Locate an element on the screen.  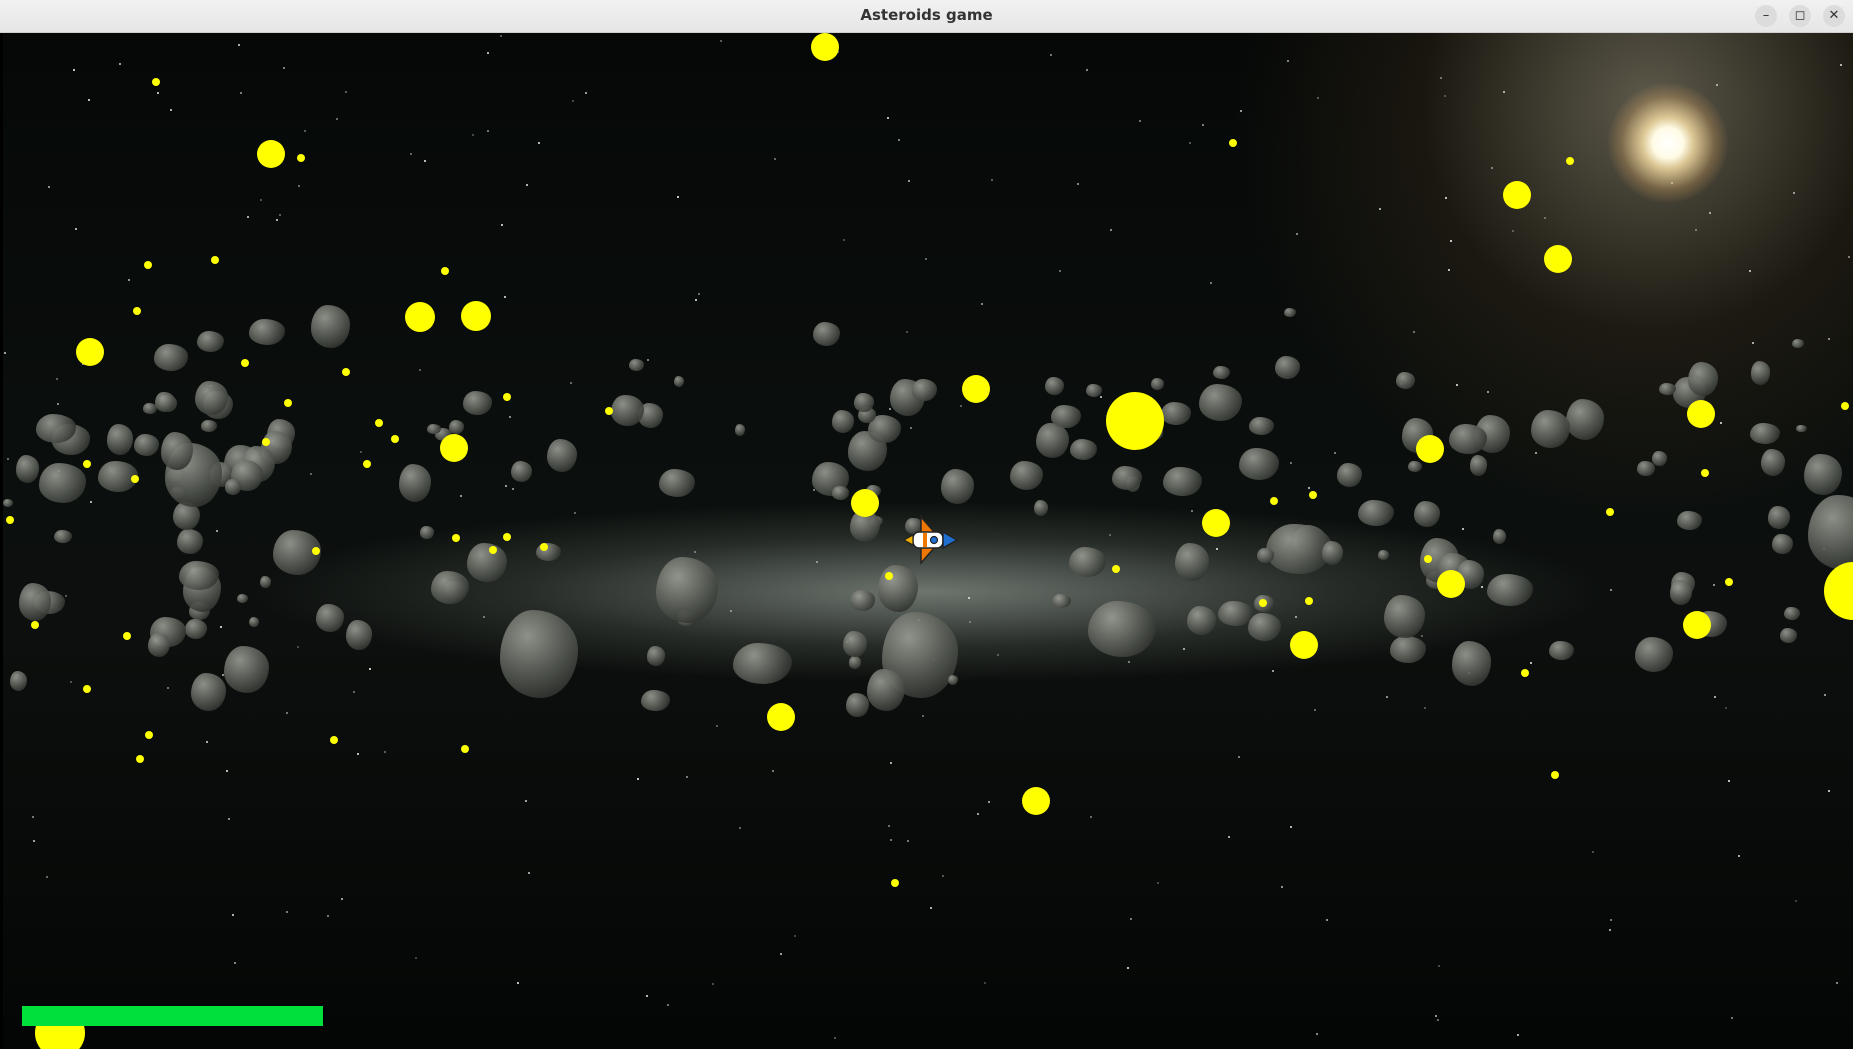
maximize-icon: ◻ is located at coordinates (1800, 15).